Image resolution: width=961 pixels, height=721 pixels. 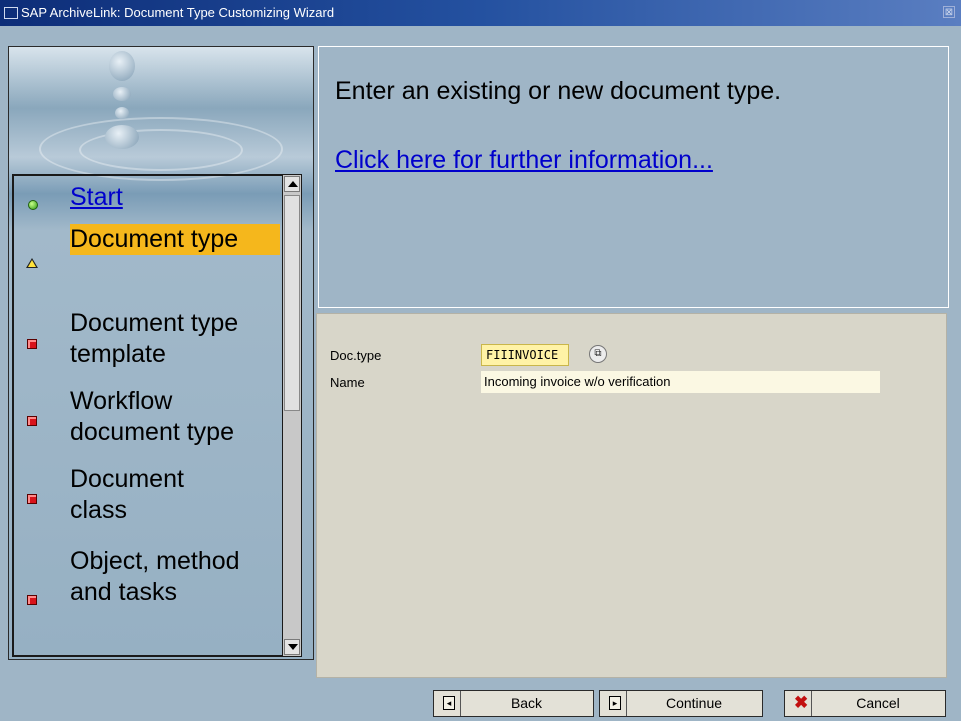 I want to click on scroll-down-button, so click(x=292, y=647).